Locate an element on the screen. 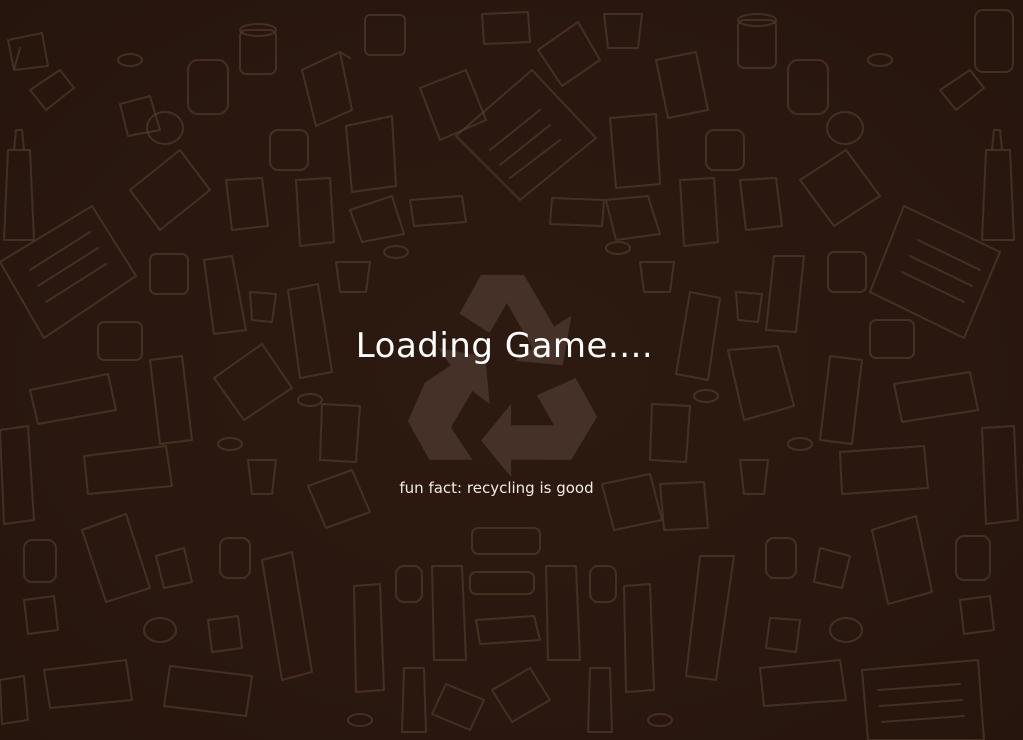 The width and height of the screenshot is (1023, 740). recycle-icon is located at coordinates (502, 375).